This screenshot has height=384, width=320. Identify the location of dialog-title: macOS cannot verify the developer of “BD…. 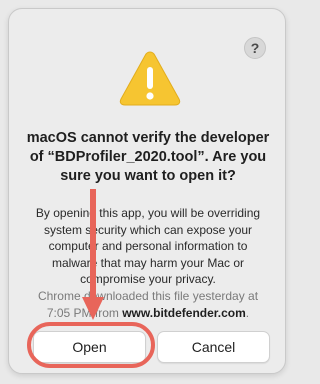
(148, 157).